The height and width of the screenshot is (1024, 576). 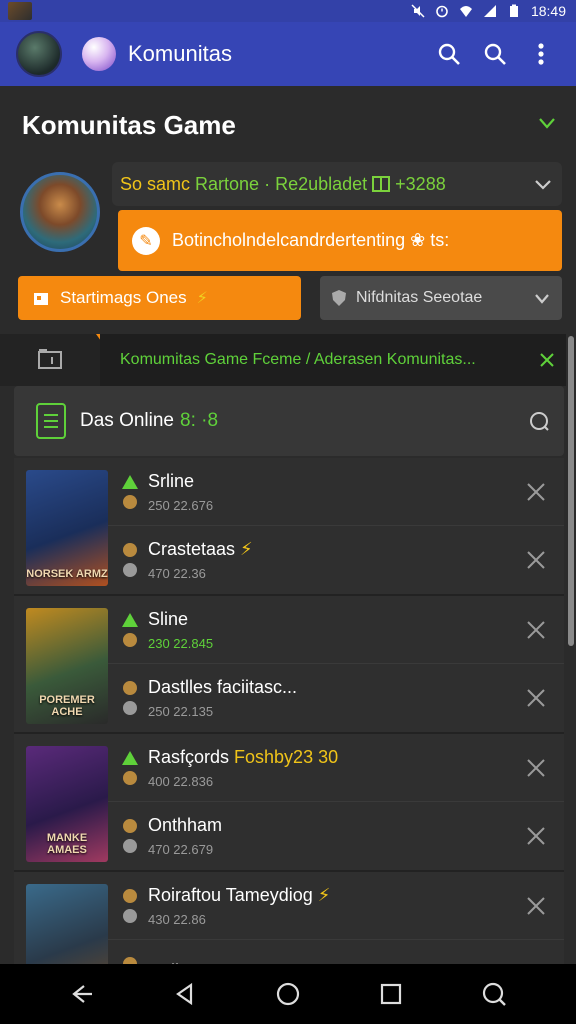 I want to click on member-meta: 430 22.86, so click(x=177, y=919).